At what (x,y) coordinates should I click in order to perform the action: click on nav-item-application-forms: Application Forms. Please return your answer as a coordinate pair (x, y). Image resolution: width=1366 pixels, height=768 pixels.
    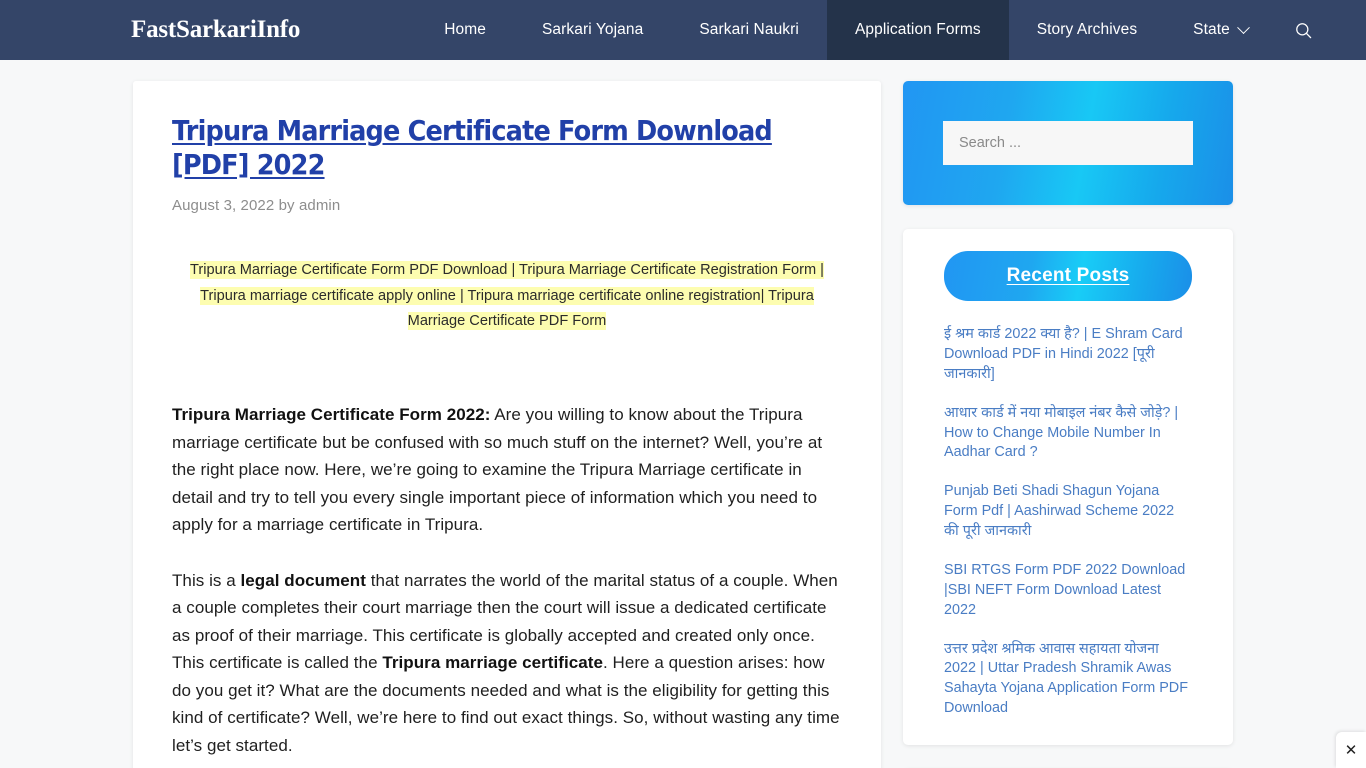
    Looking at the image, I should click on (917, 30).